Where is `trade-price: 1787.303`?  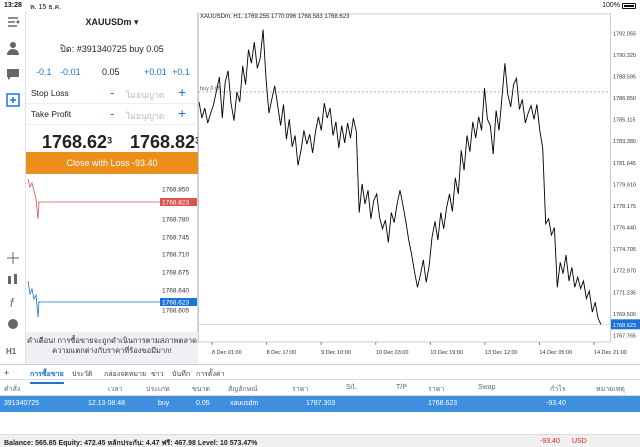 trade-price: 1787.303 is located at coordinates (321, 403).